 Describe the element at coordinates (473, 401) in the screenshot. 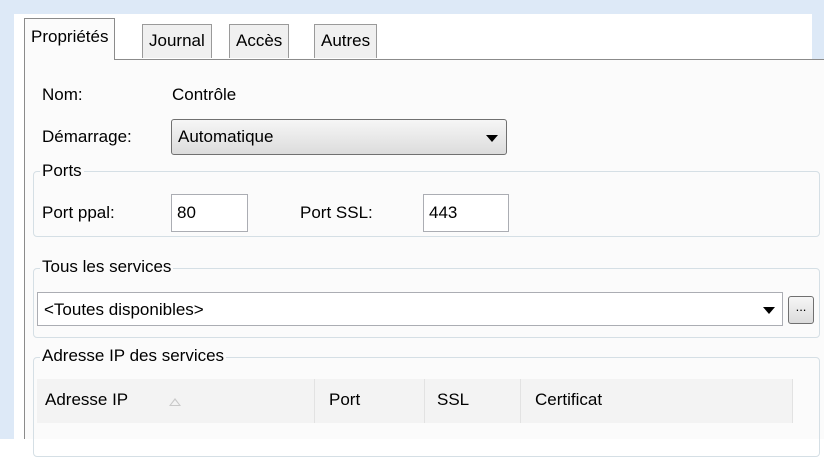

I see `column-ssl: SSL` at that location.